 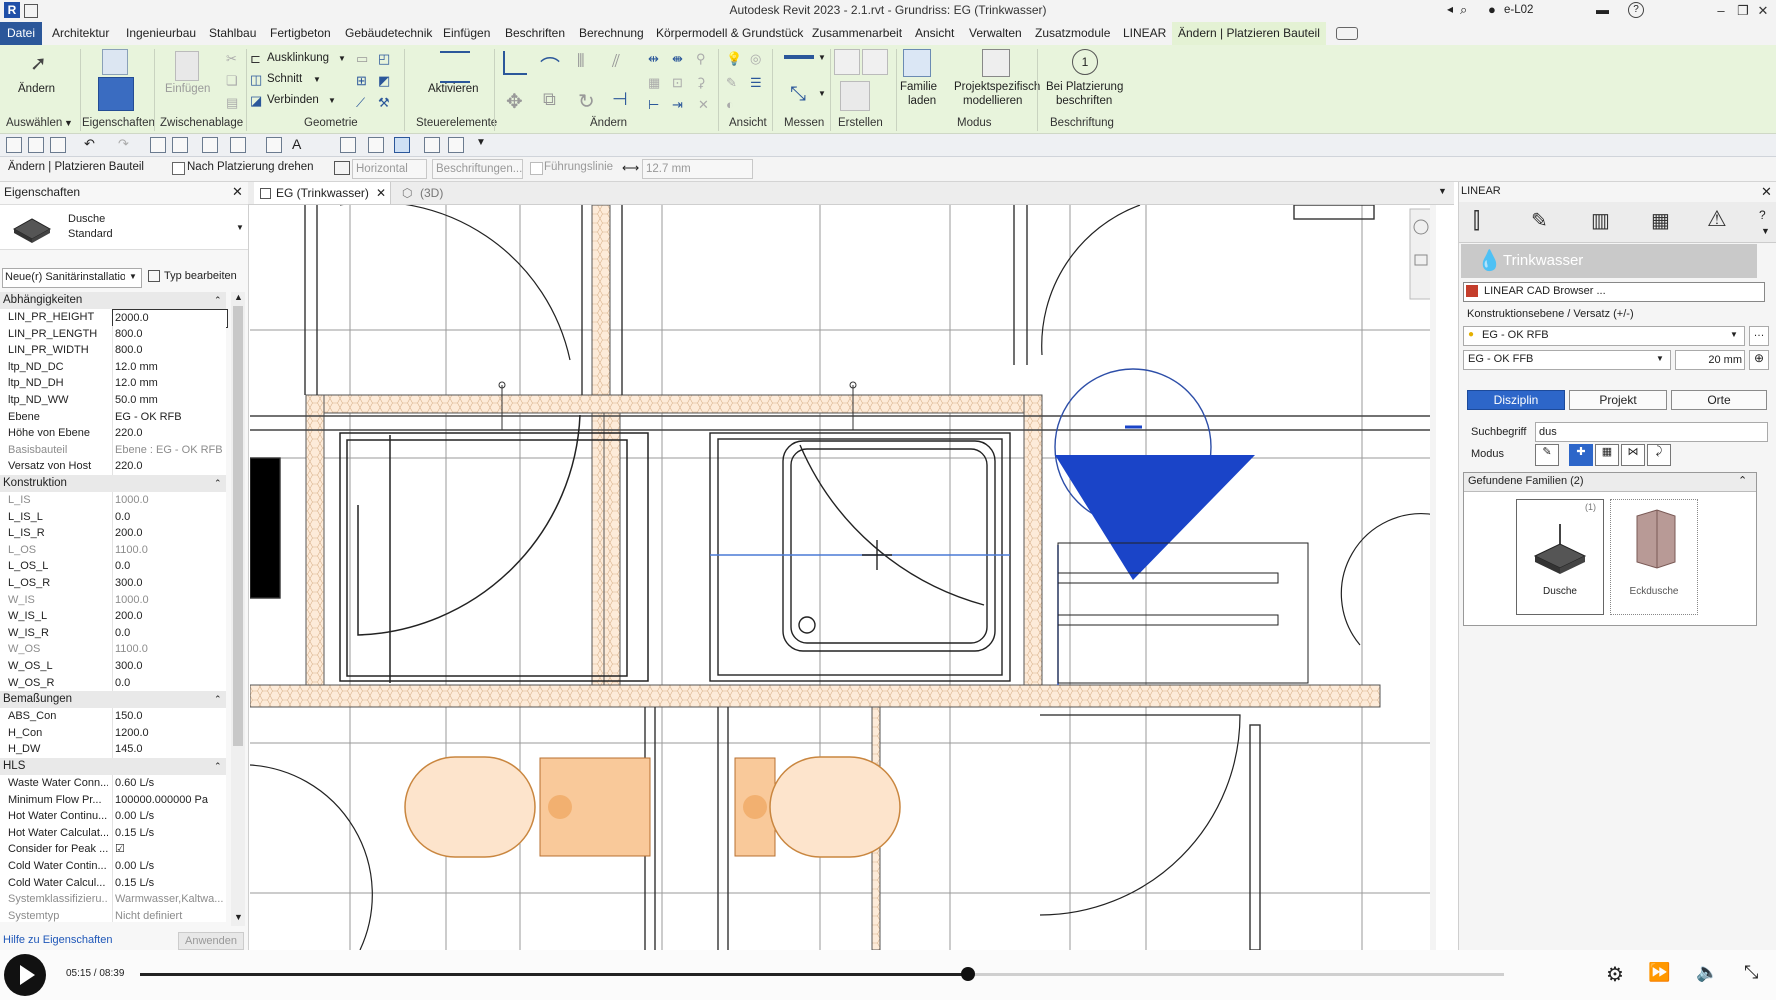 I want to click on create-parts-icon, so click(x=875, y=62).